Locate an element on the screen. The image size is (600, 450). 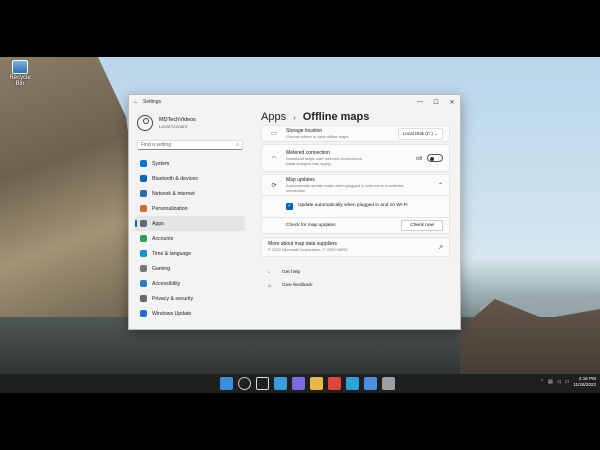
profile-account-type: Local Account is located at coordinates (173, 126).